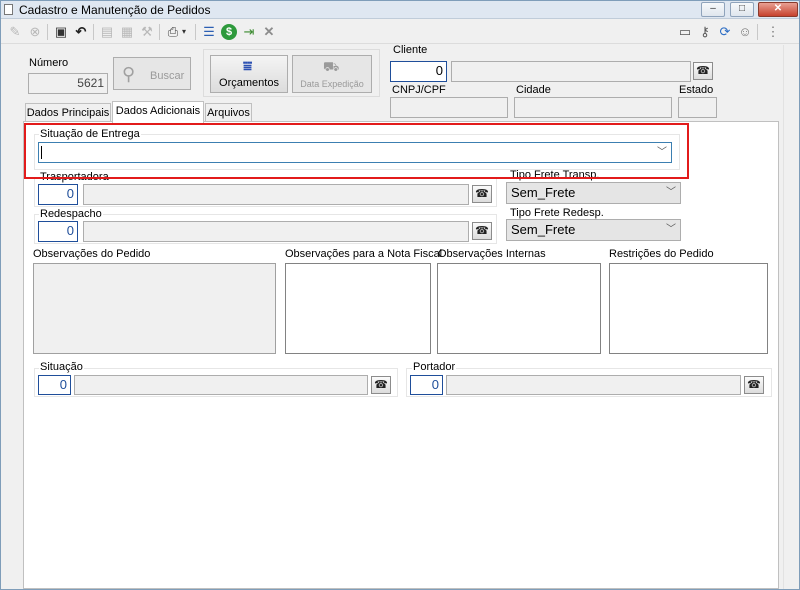 This screenshot has height=590, width=800. What do you see at coordinates (228, 113) in the screenshot?
I see `tab-arquivos: Arquivos` at bounding box center [228, 113].